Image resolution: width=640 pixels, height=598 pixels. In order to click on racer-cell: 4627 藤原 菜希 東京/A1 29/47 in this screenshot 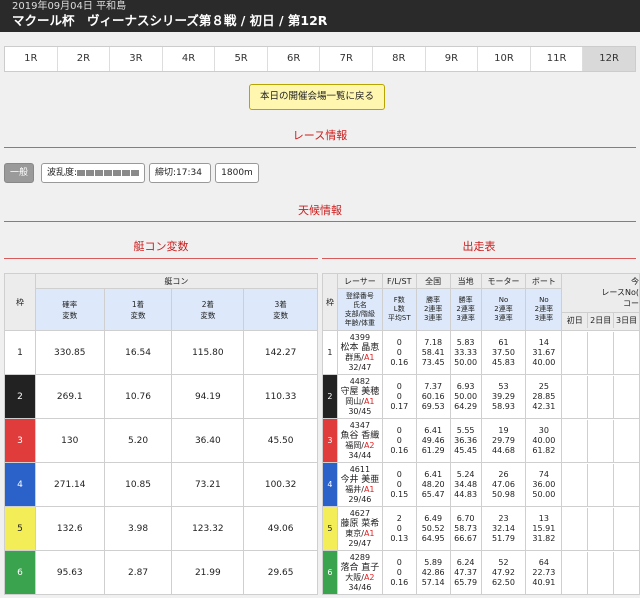, I will do `click(359, 528)`.